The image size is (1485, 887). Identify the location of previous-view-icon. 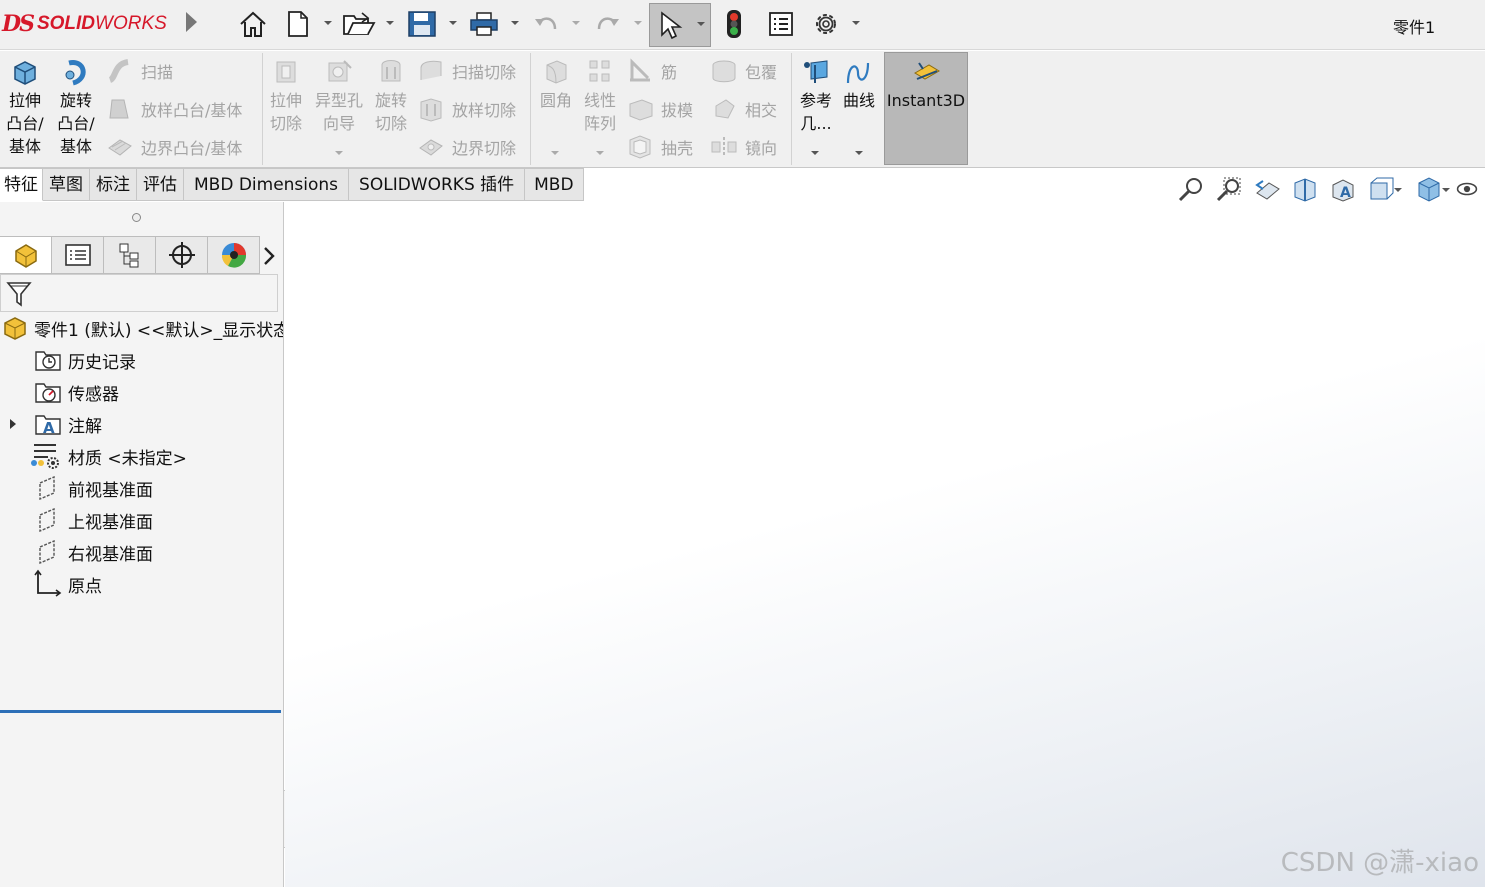
(1267, 189).